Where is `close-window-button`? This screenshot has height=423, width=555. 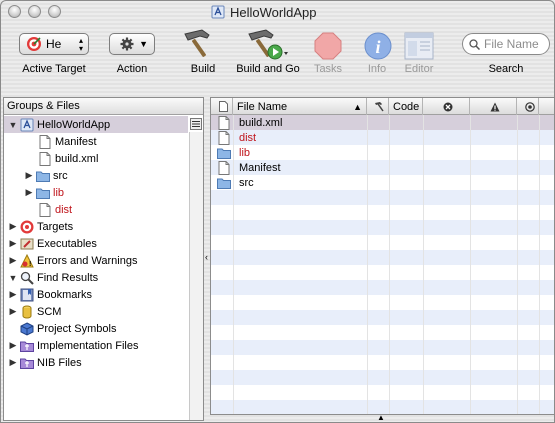
close-window-button is located at coordinates (14, 11).